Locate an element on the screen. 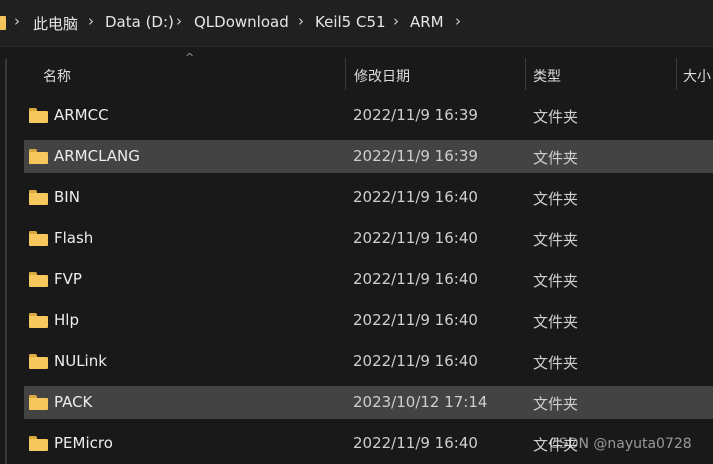 The image size is (713, 464). column-type: 类型 is located at coordinates (547, 76).